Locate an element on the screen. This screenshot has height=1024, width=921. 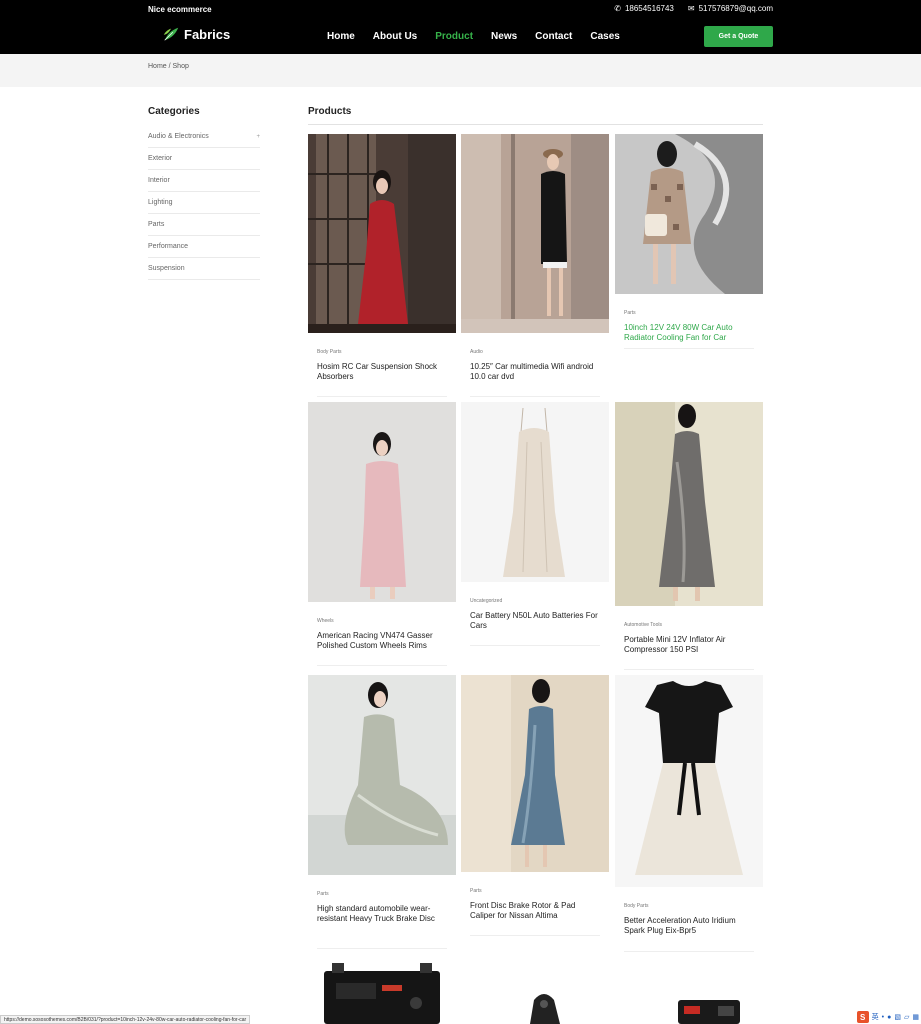
ime-tray: S 英 • ● ▧ ▱ ▦ is located at coordinates (887, 1017).